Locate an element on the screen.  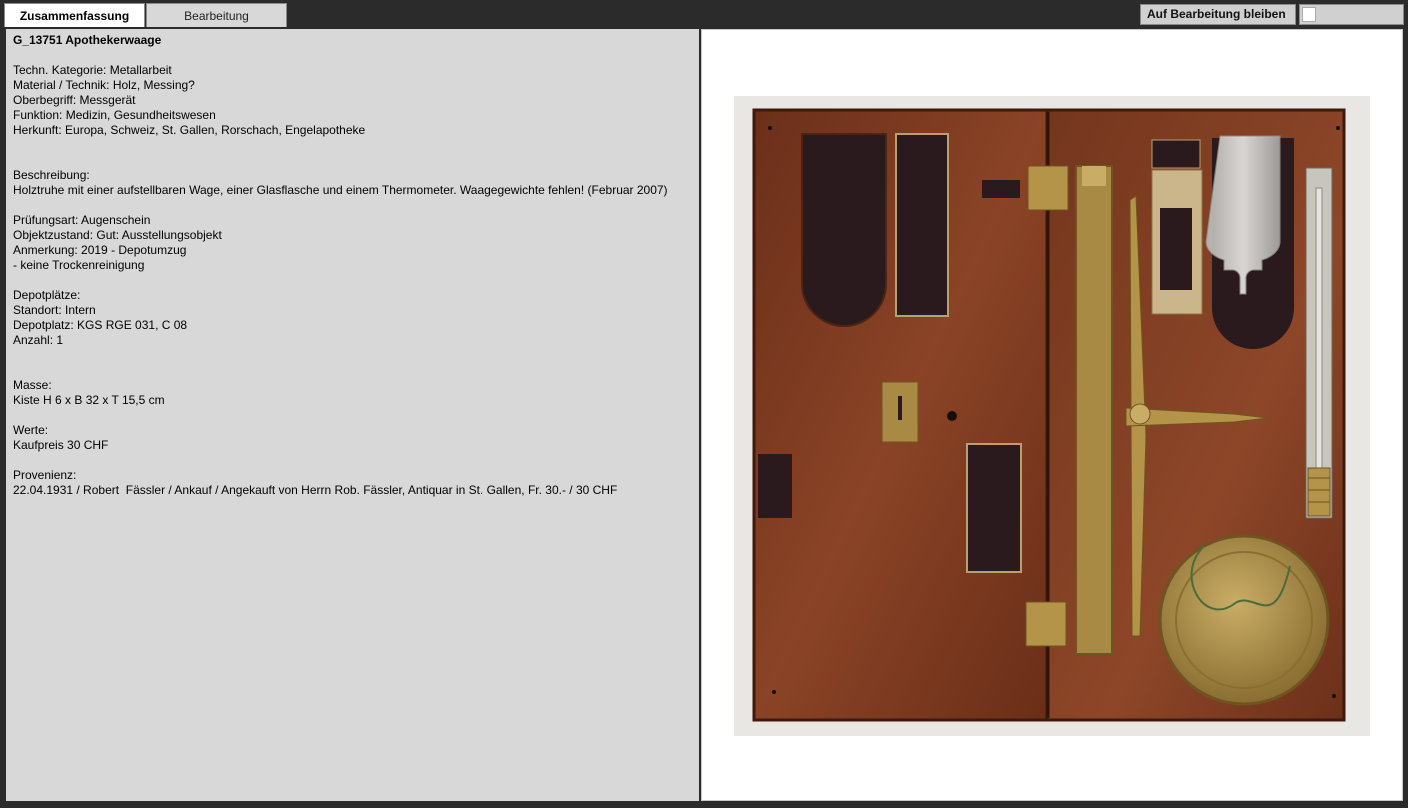
field-exam-type: Prüfungsart: Augenschein is located at coordinates (82, 220).